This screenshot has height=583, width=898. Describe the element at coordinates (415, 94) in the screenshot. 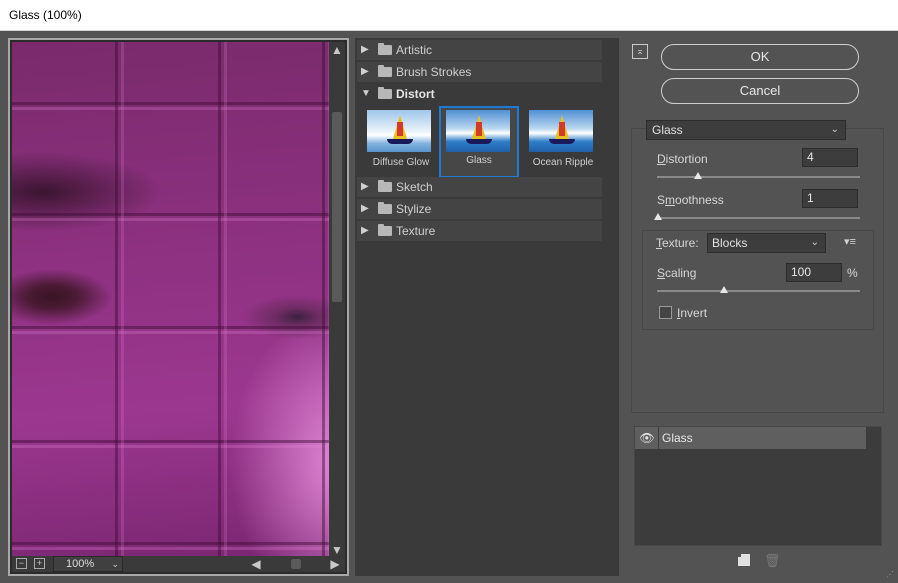

I see `category-label: Distort` at that location.